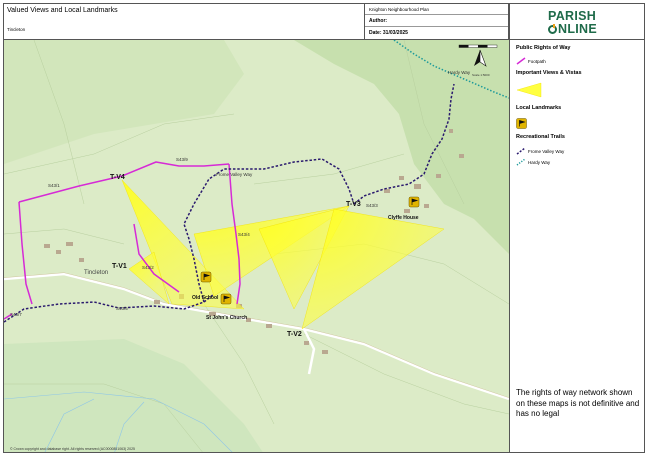 The height and width of the screenshot is (458, 650). Describe the element at coordinates (521, 162) in the screenshot. I see `hardy-way-symbol` at that location.